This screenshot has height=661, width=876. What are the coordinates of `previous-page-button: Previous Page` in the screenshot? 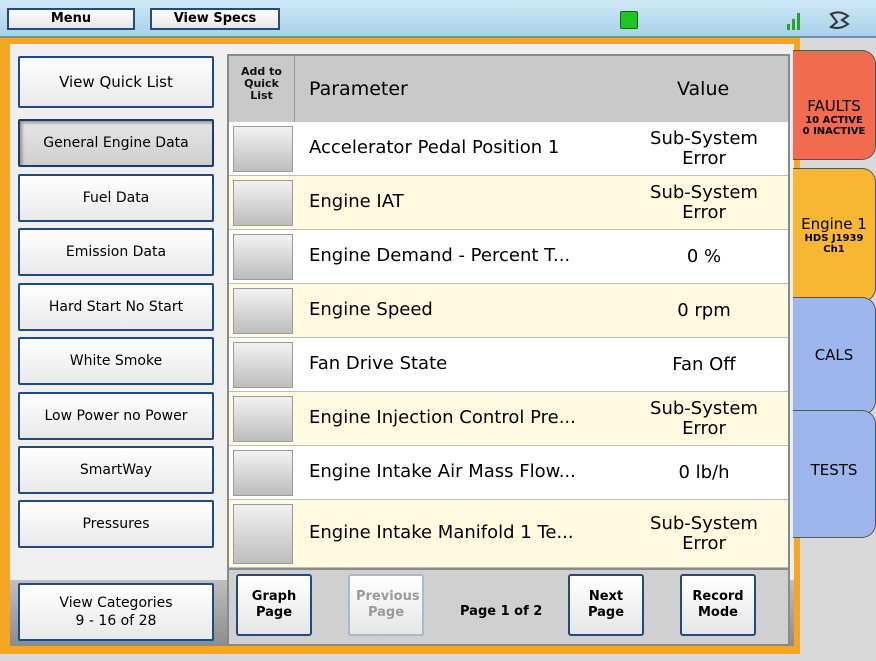 It's located at (386, 605).